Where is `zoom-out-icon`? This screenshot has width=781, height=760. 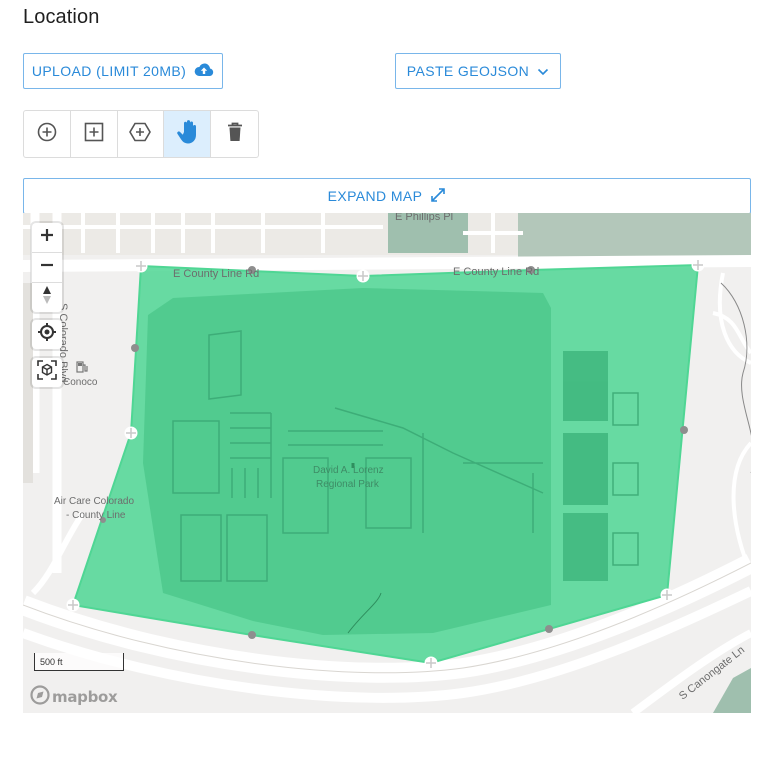
zoom-out-icon is located at coordinates (47, 267).